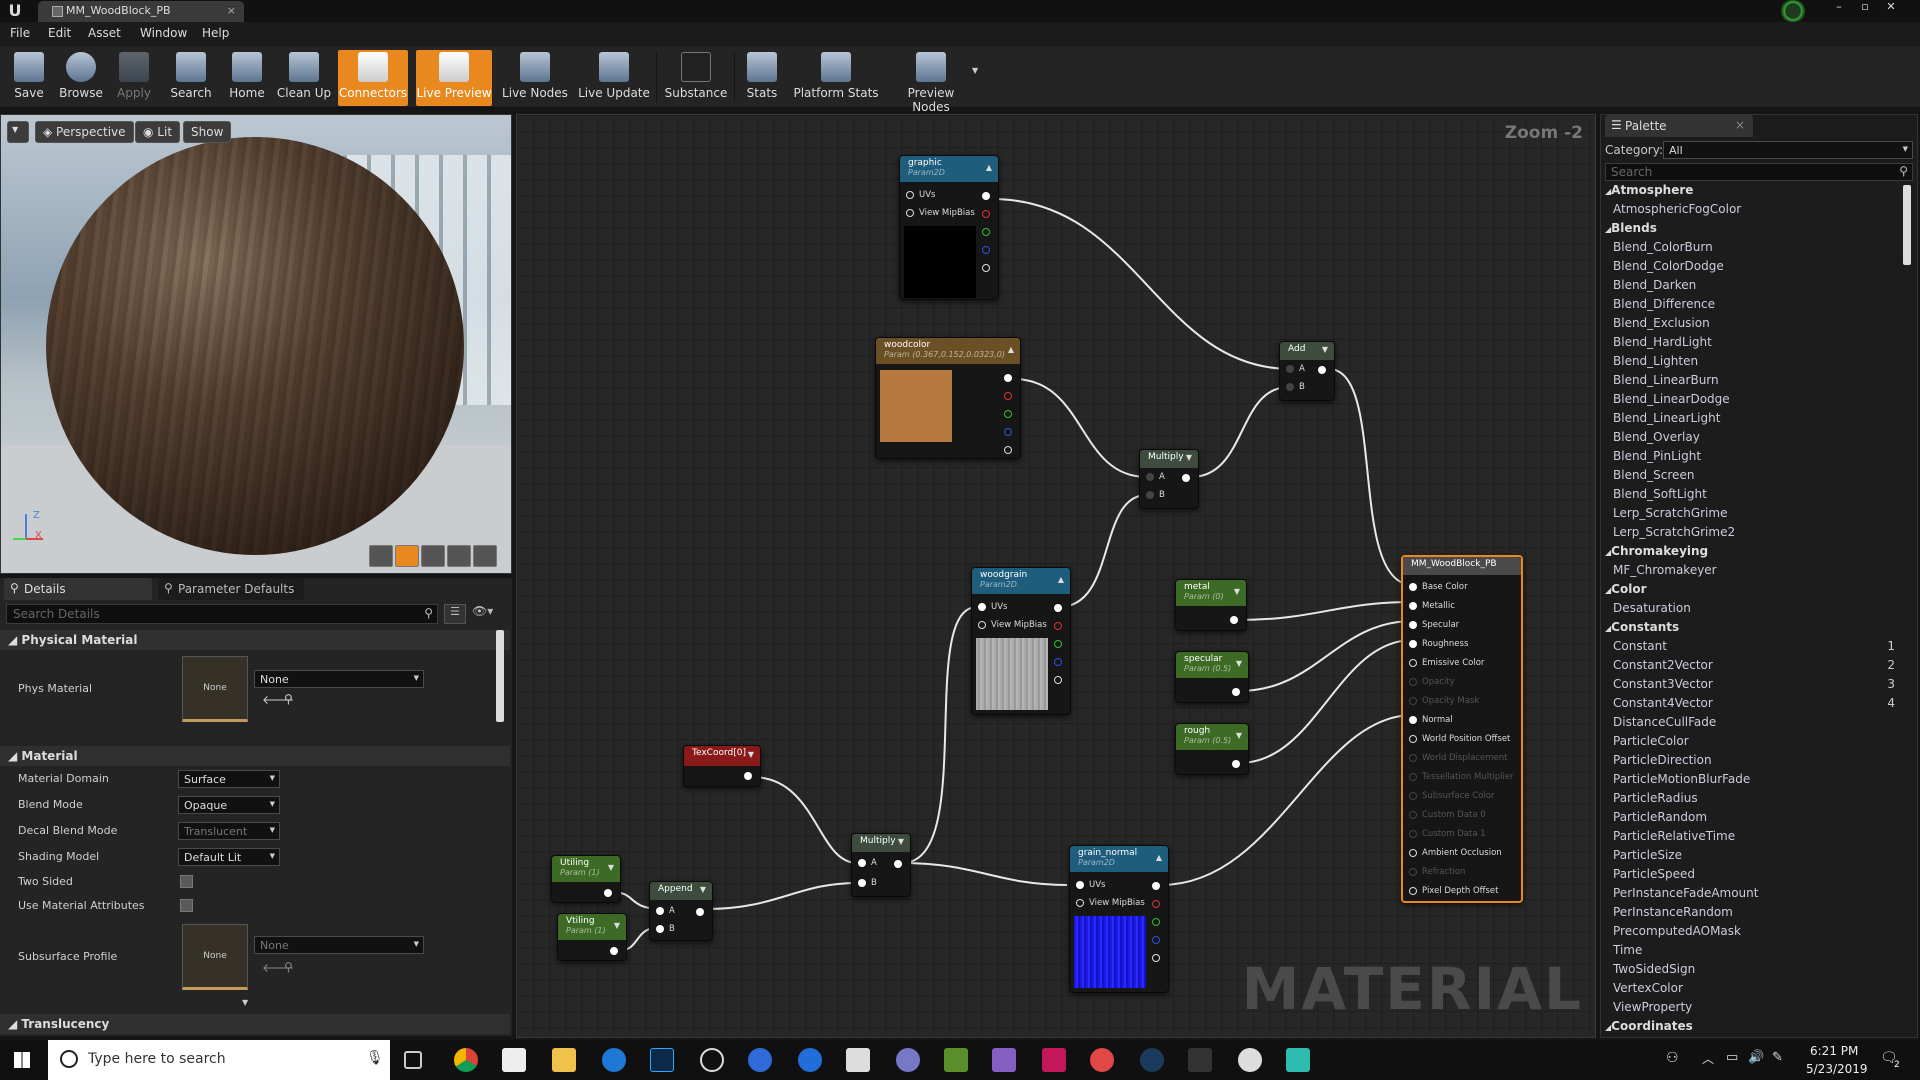  Describe the element at coordinates (1654, 285) in the screenshot. I see `palette-item: Blend_Darken` at that location.